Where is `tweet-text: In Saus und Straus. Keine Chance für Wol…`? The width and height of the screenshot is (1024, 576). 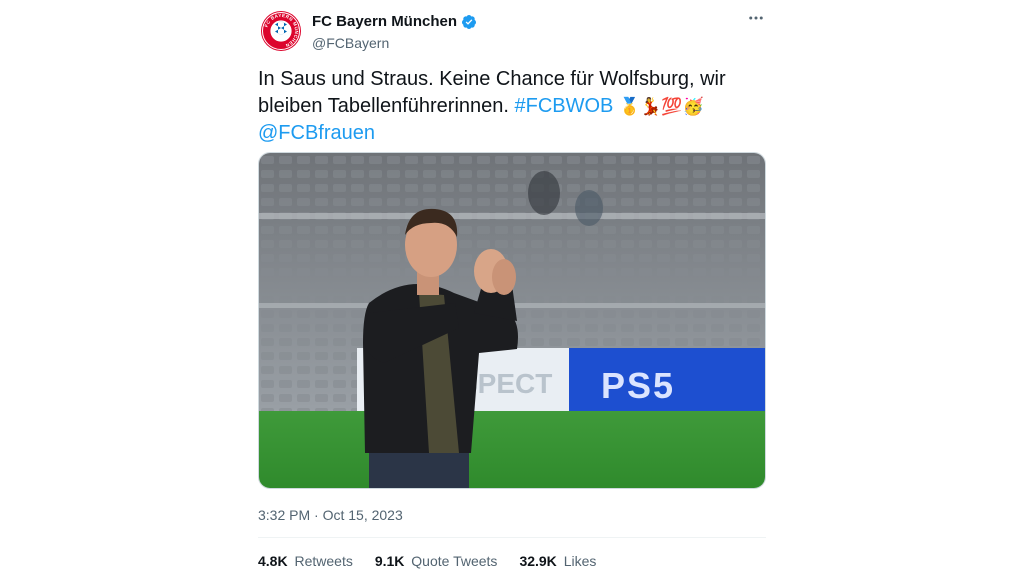 tweet-text: In Saus und Straus. Keine Chance für Wol… is located at coordinates (512, 106).